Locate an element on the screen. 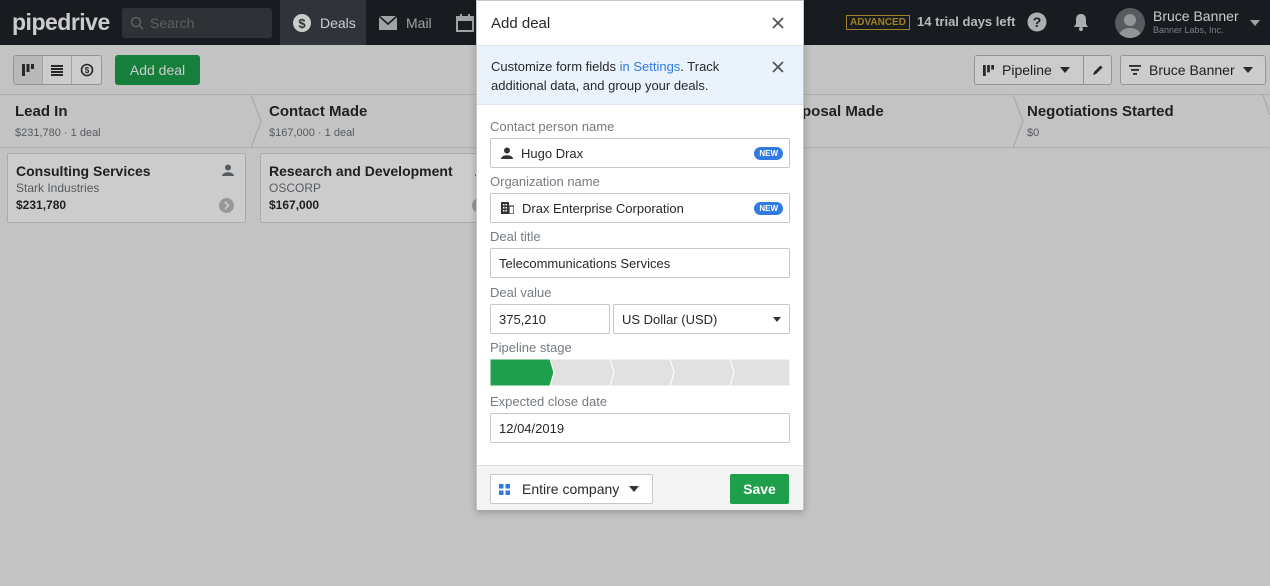 The width and height of the screenshot is (1270, 586). organization-value: Drax Enterprise Corporation is located at coordinates (603, 208).